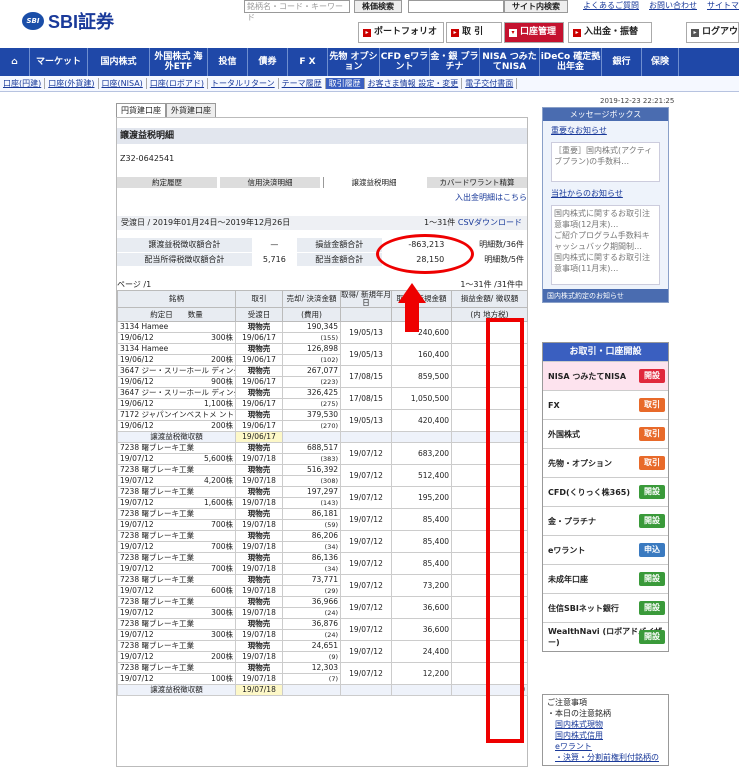  I want to click on annotation-circle, so click(425, 254).